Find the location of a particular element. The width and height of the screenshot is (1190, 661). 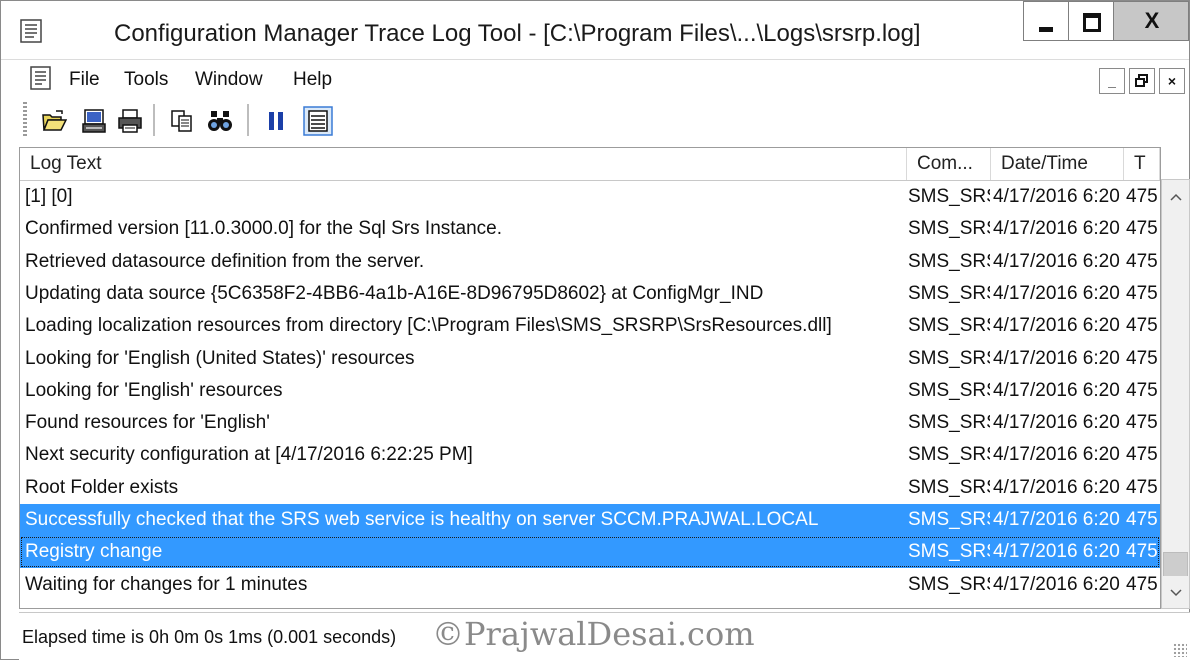

column-header-log-text: Log Text is located at coordinates (463, 164).